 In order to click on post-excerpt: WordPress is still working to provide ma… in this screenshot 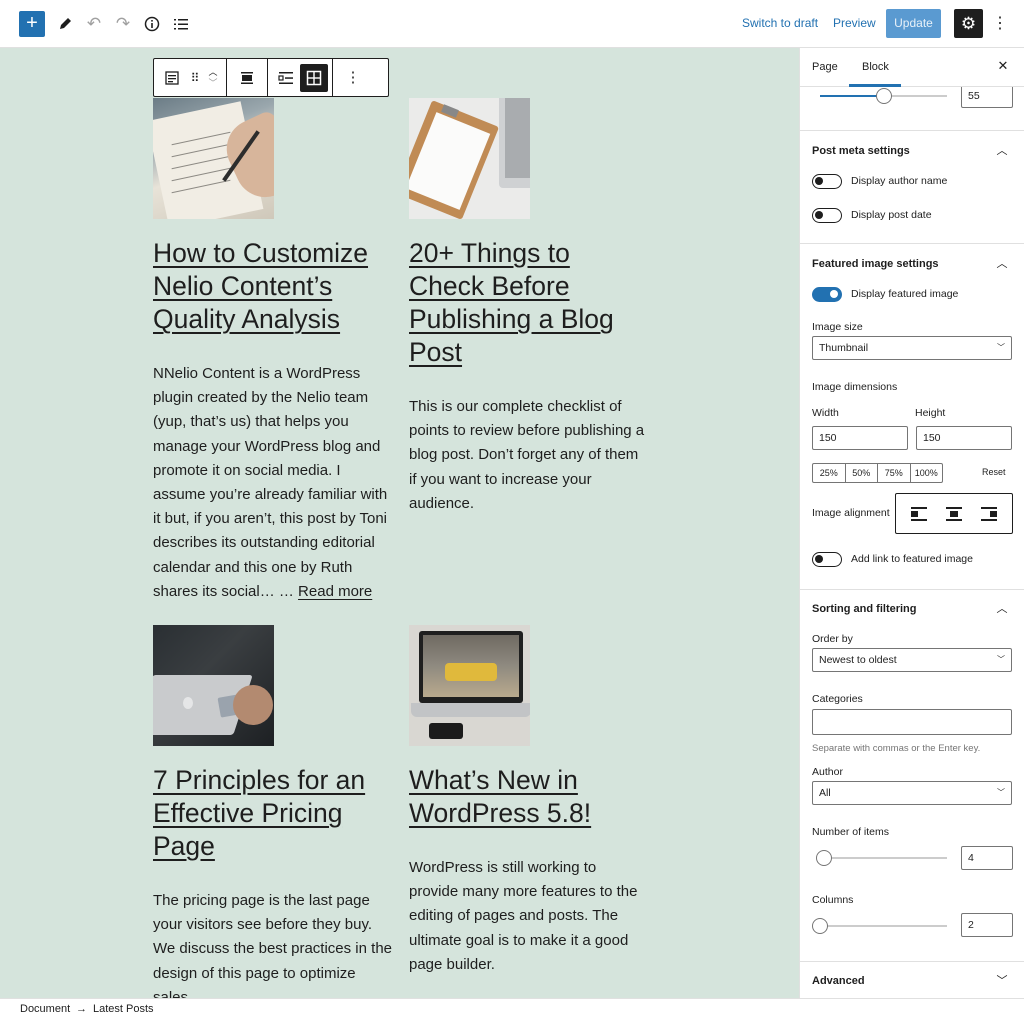, I will do `click(523, 916)`.